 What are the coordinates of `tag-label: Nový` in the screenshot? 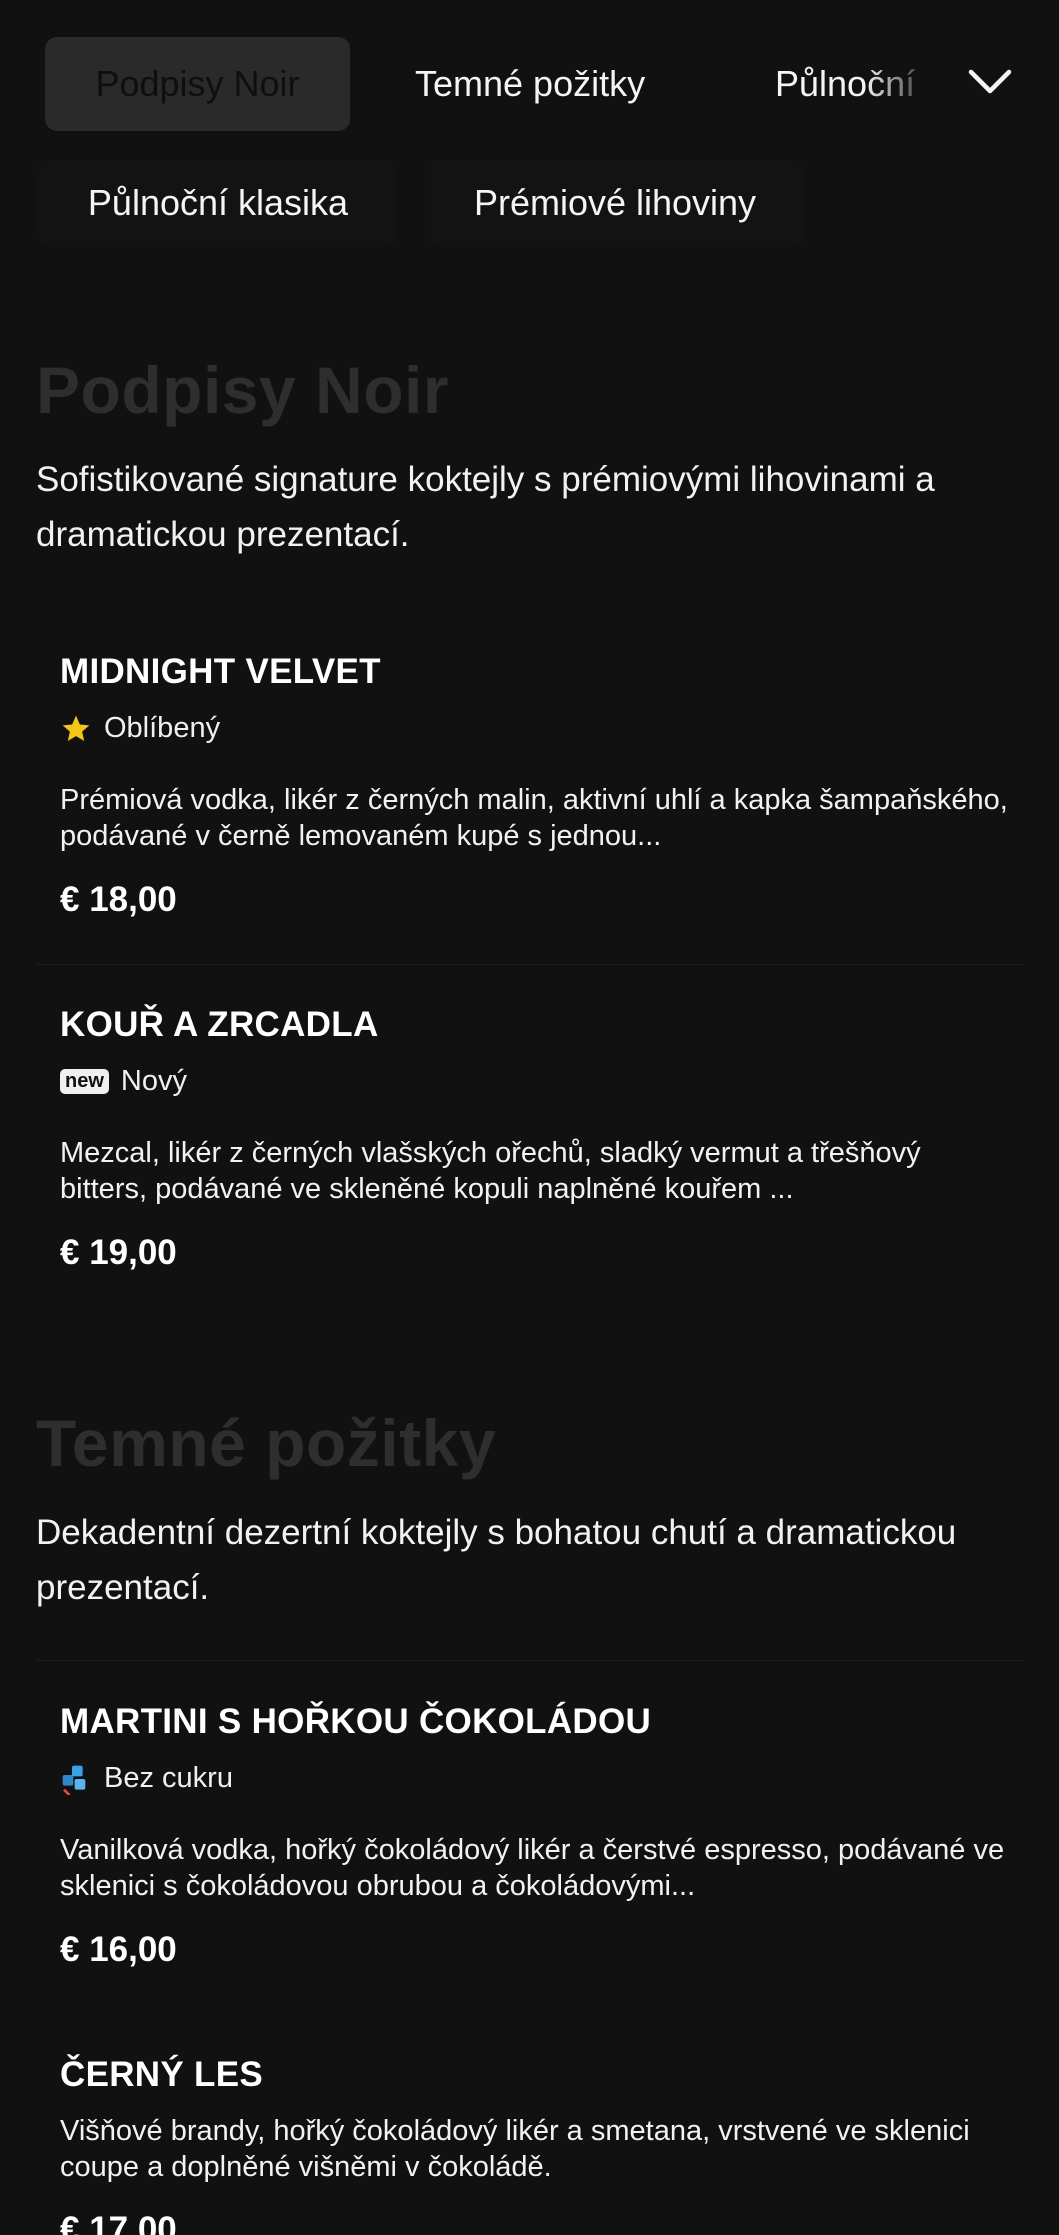 It's located at (153, 1081).